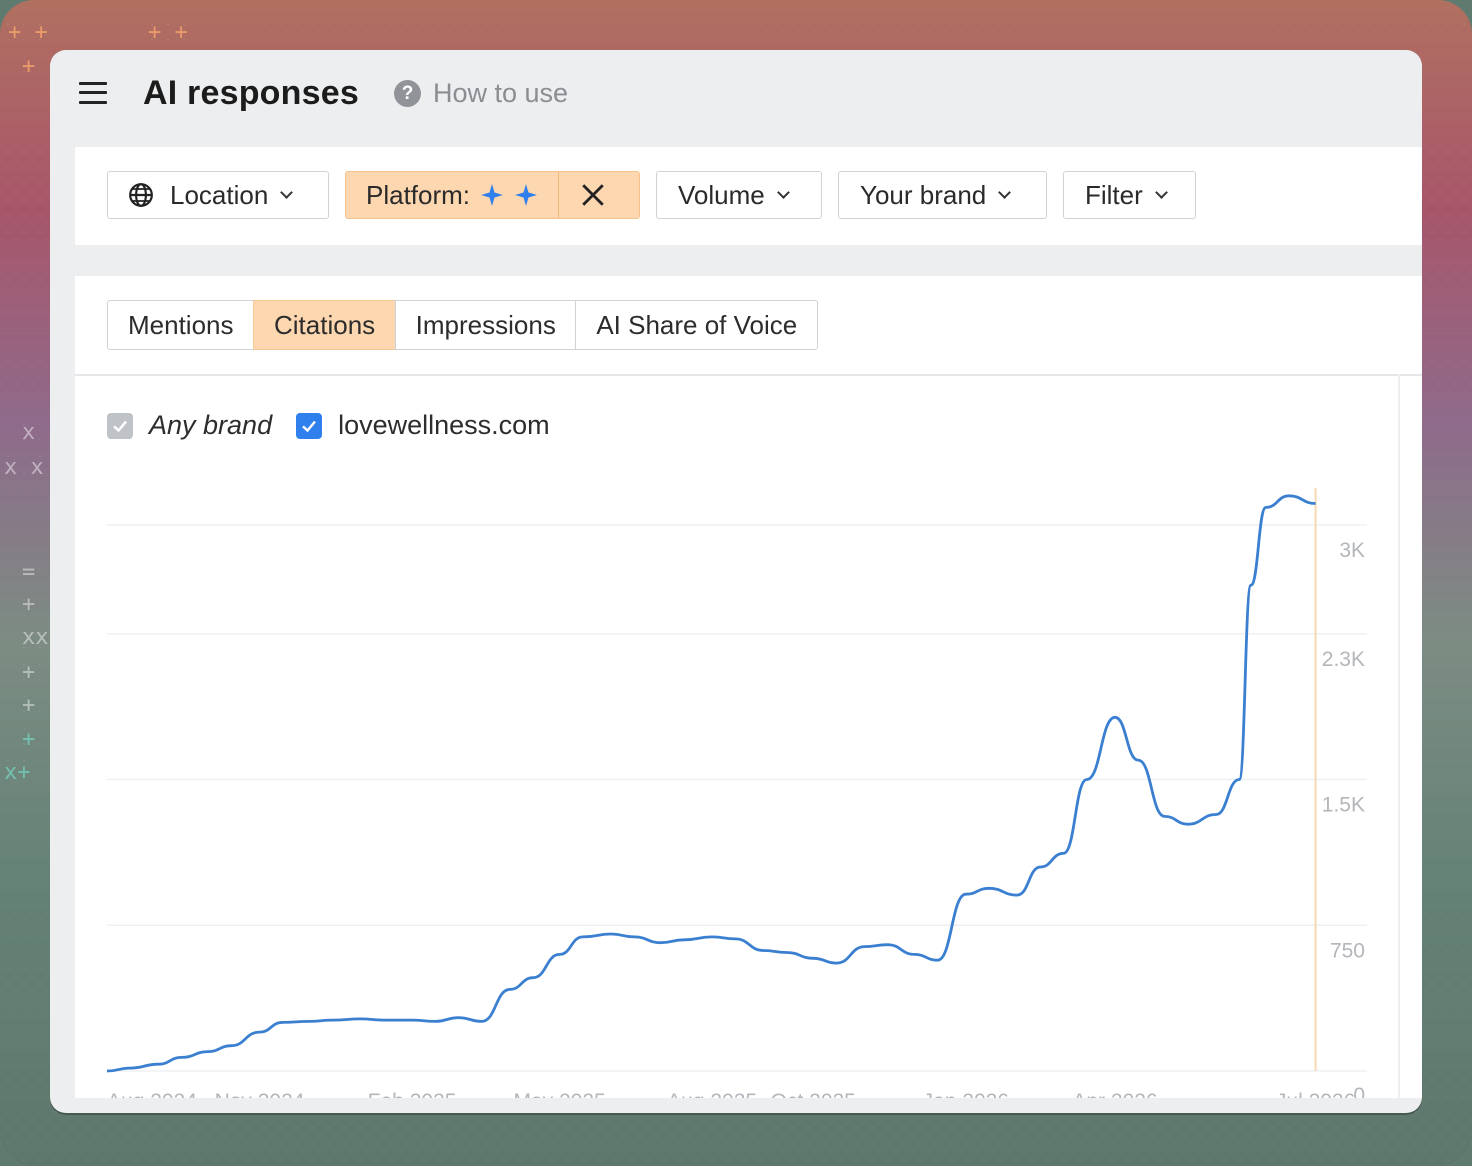 Image resolution: width=1472 pixels, height=1166 pixels. What do you see at coordinates (24, 467) in the screenshot?
I see `cross-decoration: x x` at bounding box center [24, 467].